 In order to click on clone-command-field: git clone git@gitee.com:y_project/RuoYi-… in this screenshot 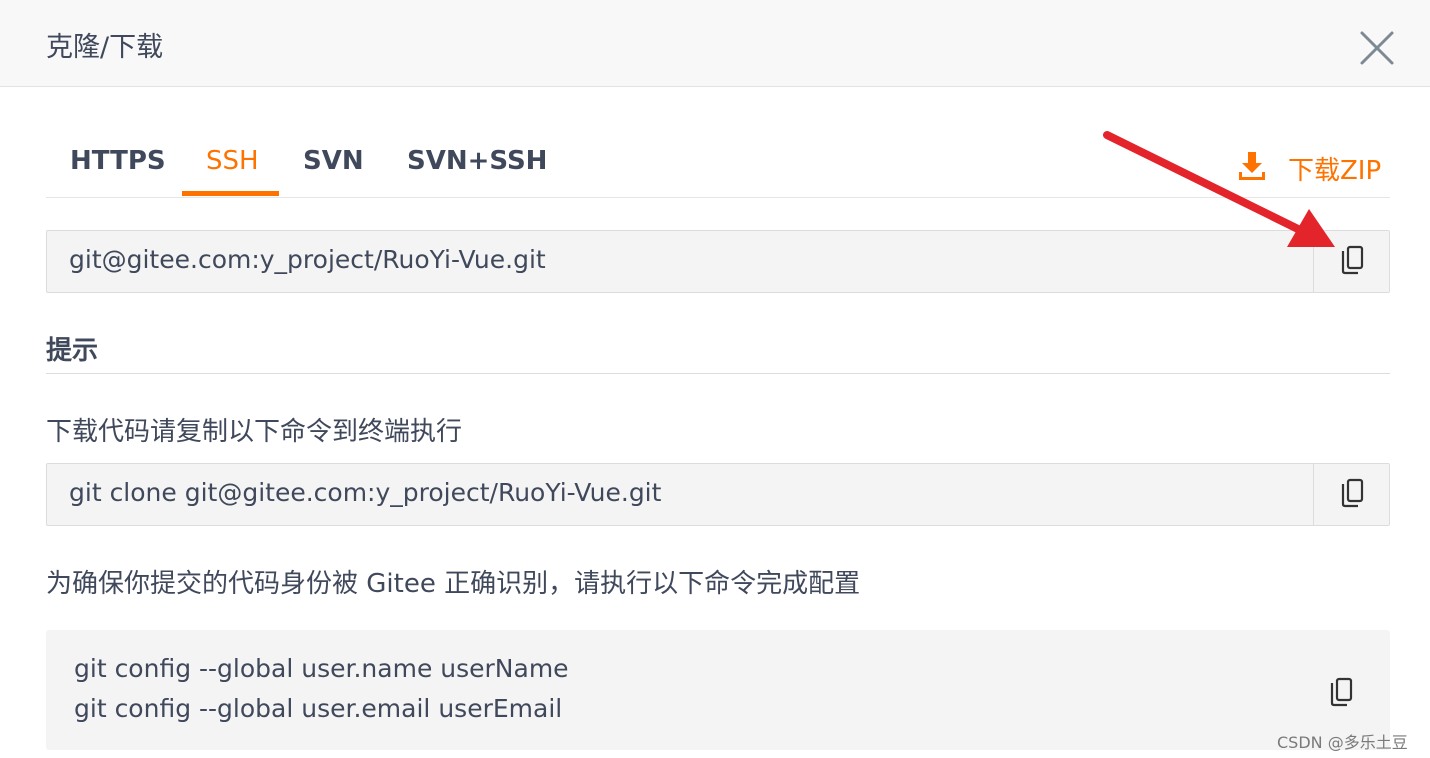, I will do `click(718, 494)`.